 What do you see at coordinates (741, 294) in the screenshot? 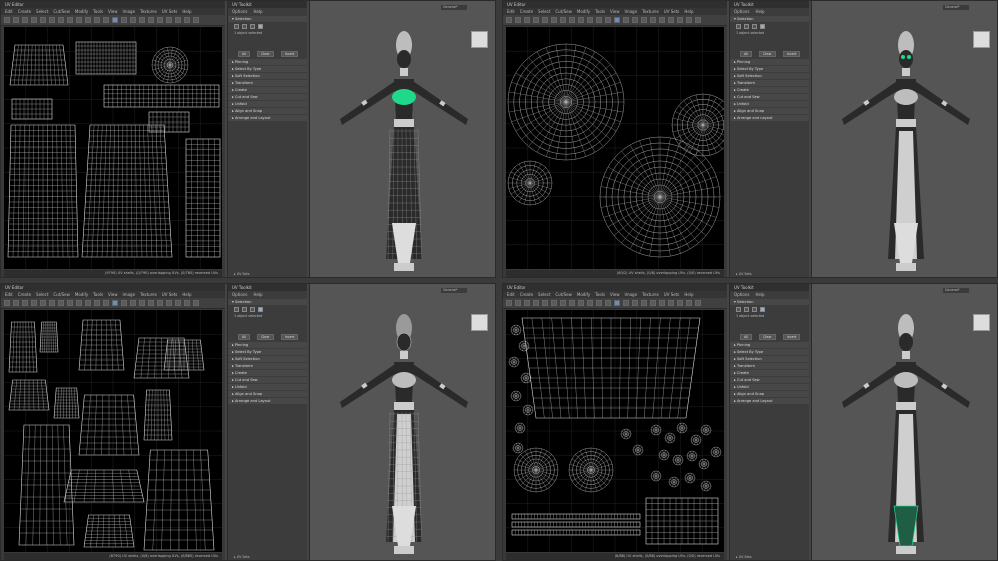
I see `menu-item: Options` at bounding box center [741, 294].